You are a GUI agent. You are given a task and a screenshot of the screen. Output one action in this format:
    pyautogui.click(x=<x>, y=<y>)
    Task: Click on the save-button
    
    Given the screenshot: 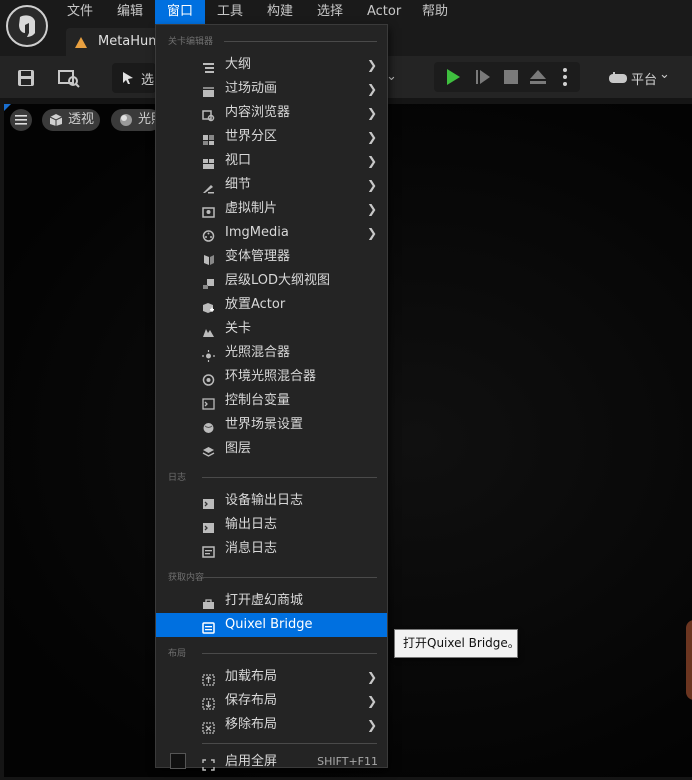 What is the action you would take?
    pyautogui.click(x=26, y=78)
    